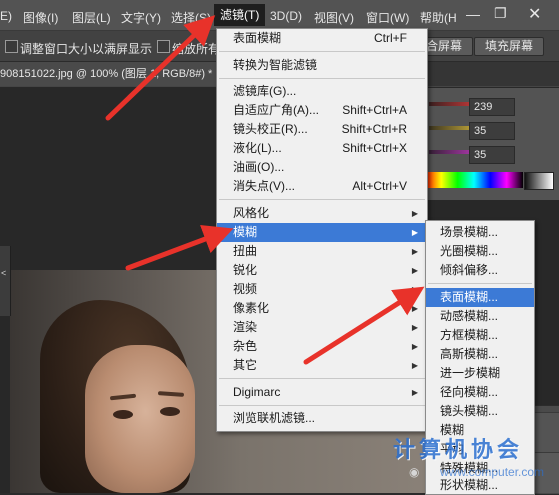 The image size is (559, 495). What do you see at coordinates (140, 419) in the screenshot?
I see `photo-face` at bounding box center [140, 419].